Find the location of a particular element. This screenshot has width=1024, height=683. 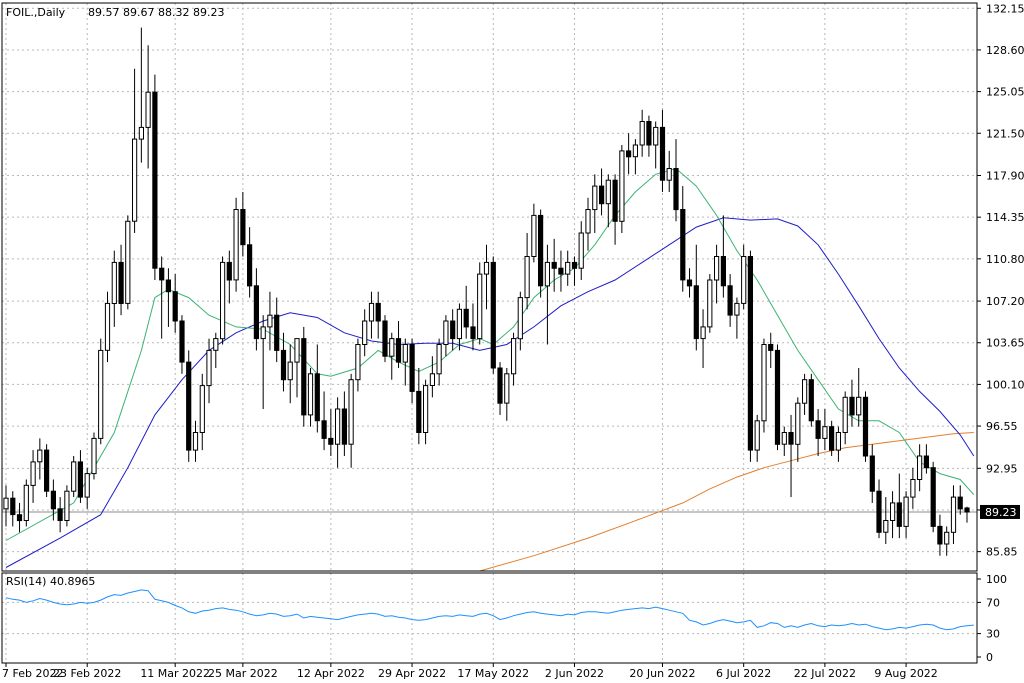

price-tick-label: 96.55 is located at coordinates (1002, 426).